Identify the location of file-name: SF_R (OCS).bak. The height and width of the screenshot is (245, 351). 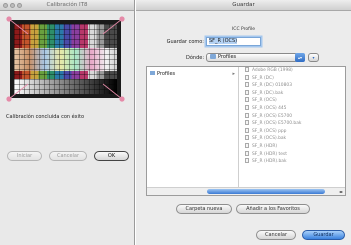
(269, 139).